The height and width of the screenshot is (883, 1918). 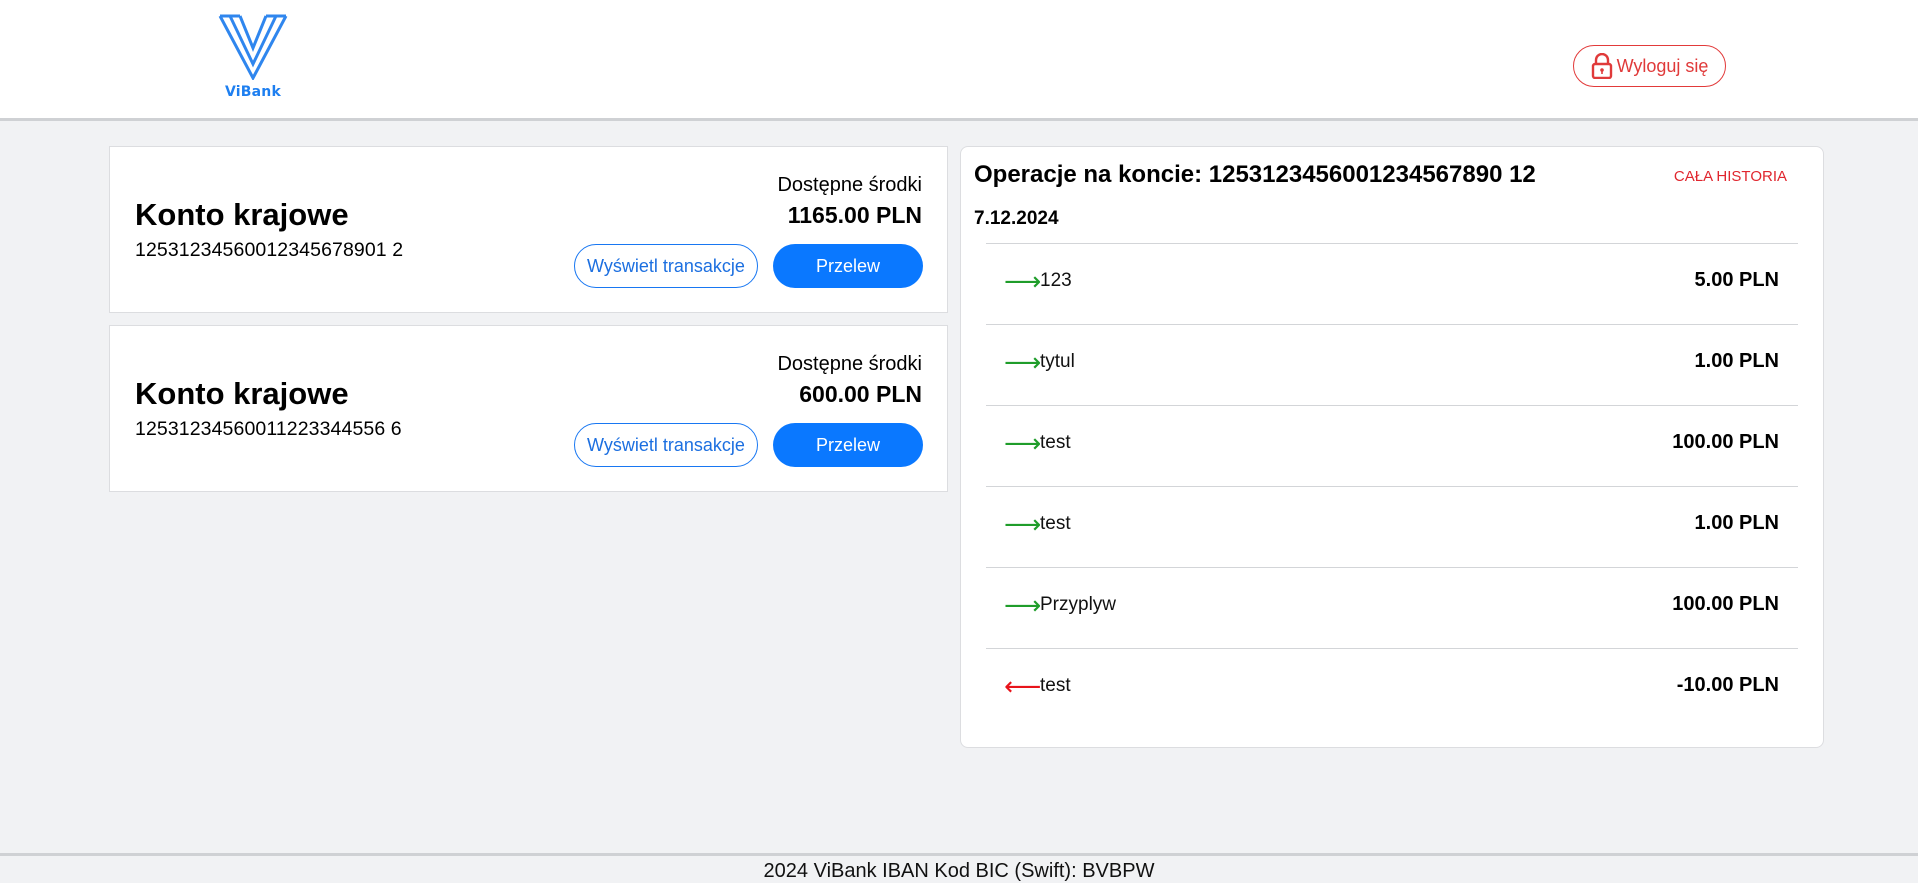 What do you see at coordinates (1057, 361) in the screenshot?
I see `transaction-title: tytul` at bounding box center [1057, 361].